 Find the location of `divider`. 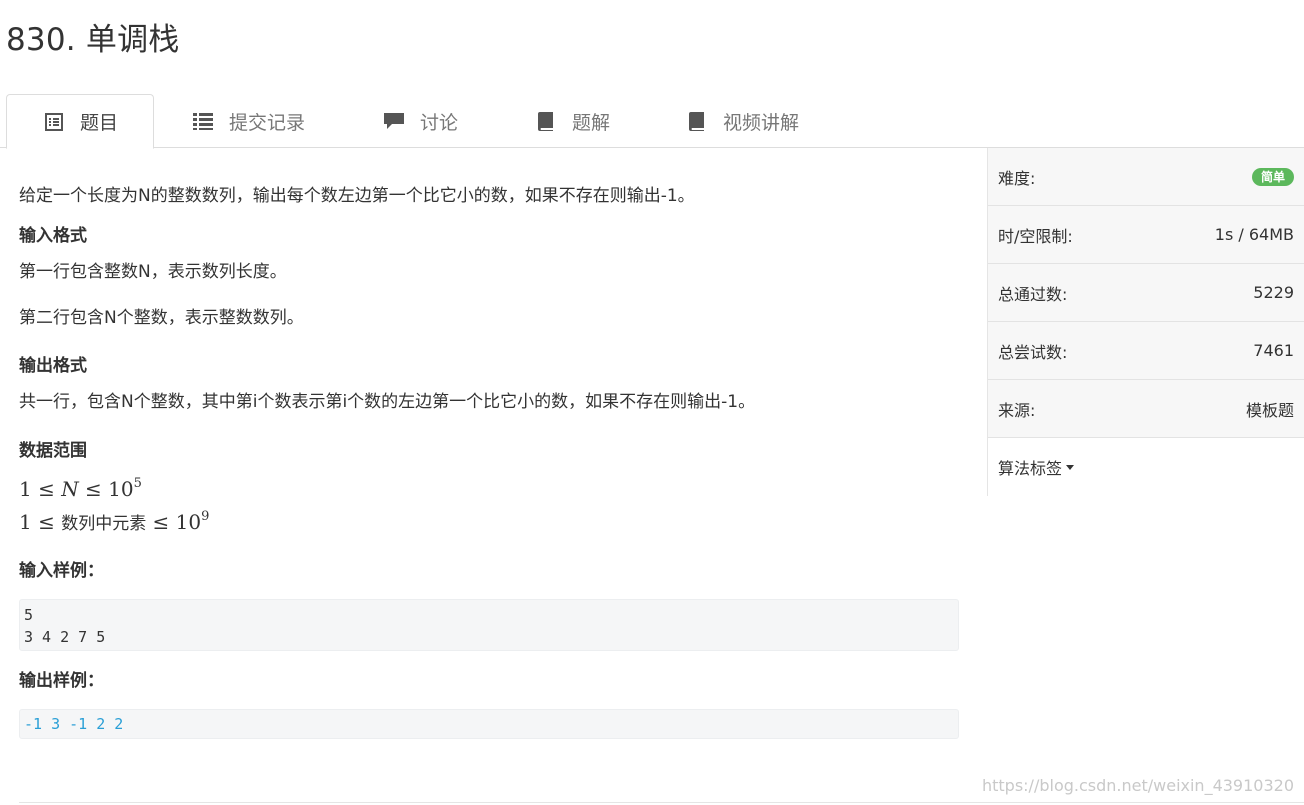

divider is located at coordinates (661, 802).